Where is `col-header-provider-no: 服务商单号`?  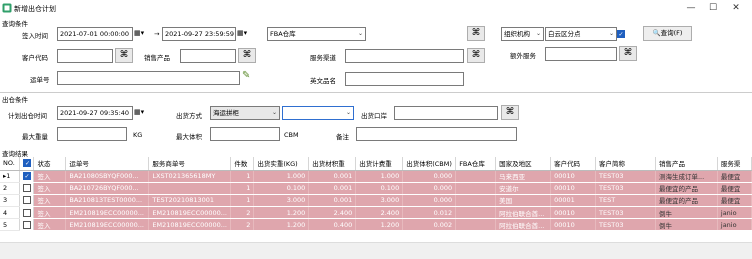 col-header-provider-no: 服务商单号 is located at coordinates (190, 164).